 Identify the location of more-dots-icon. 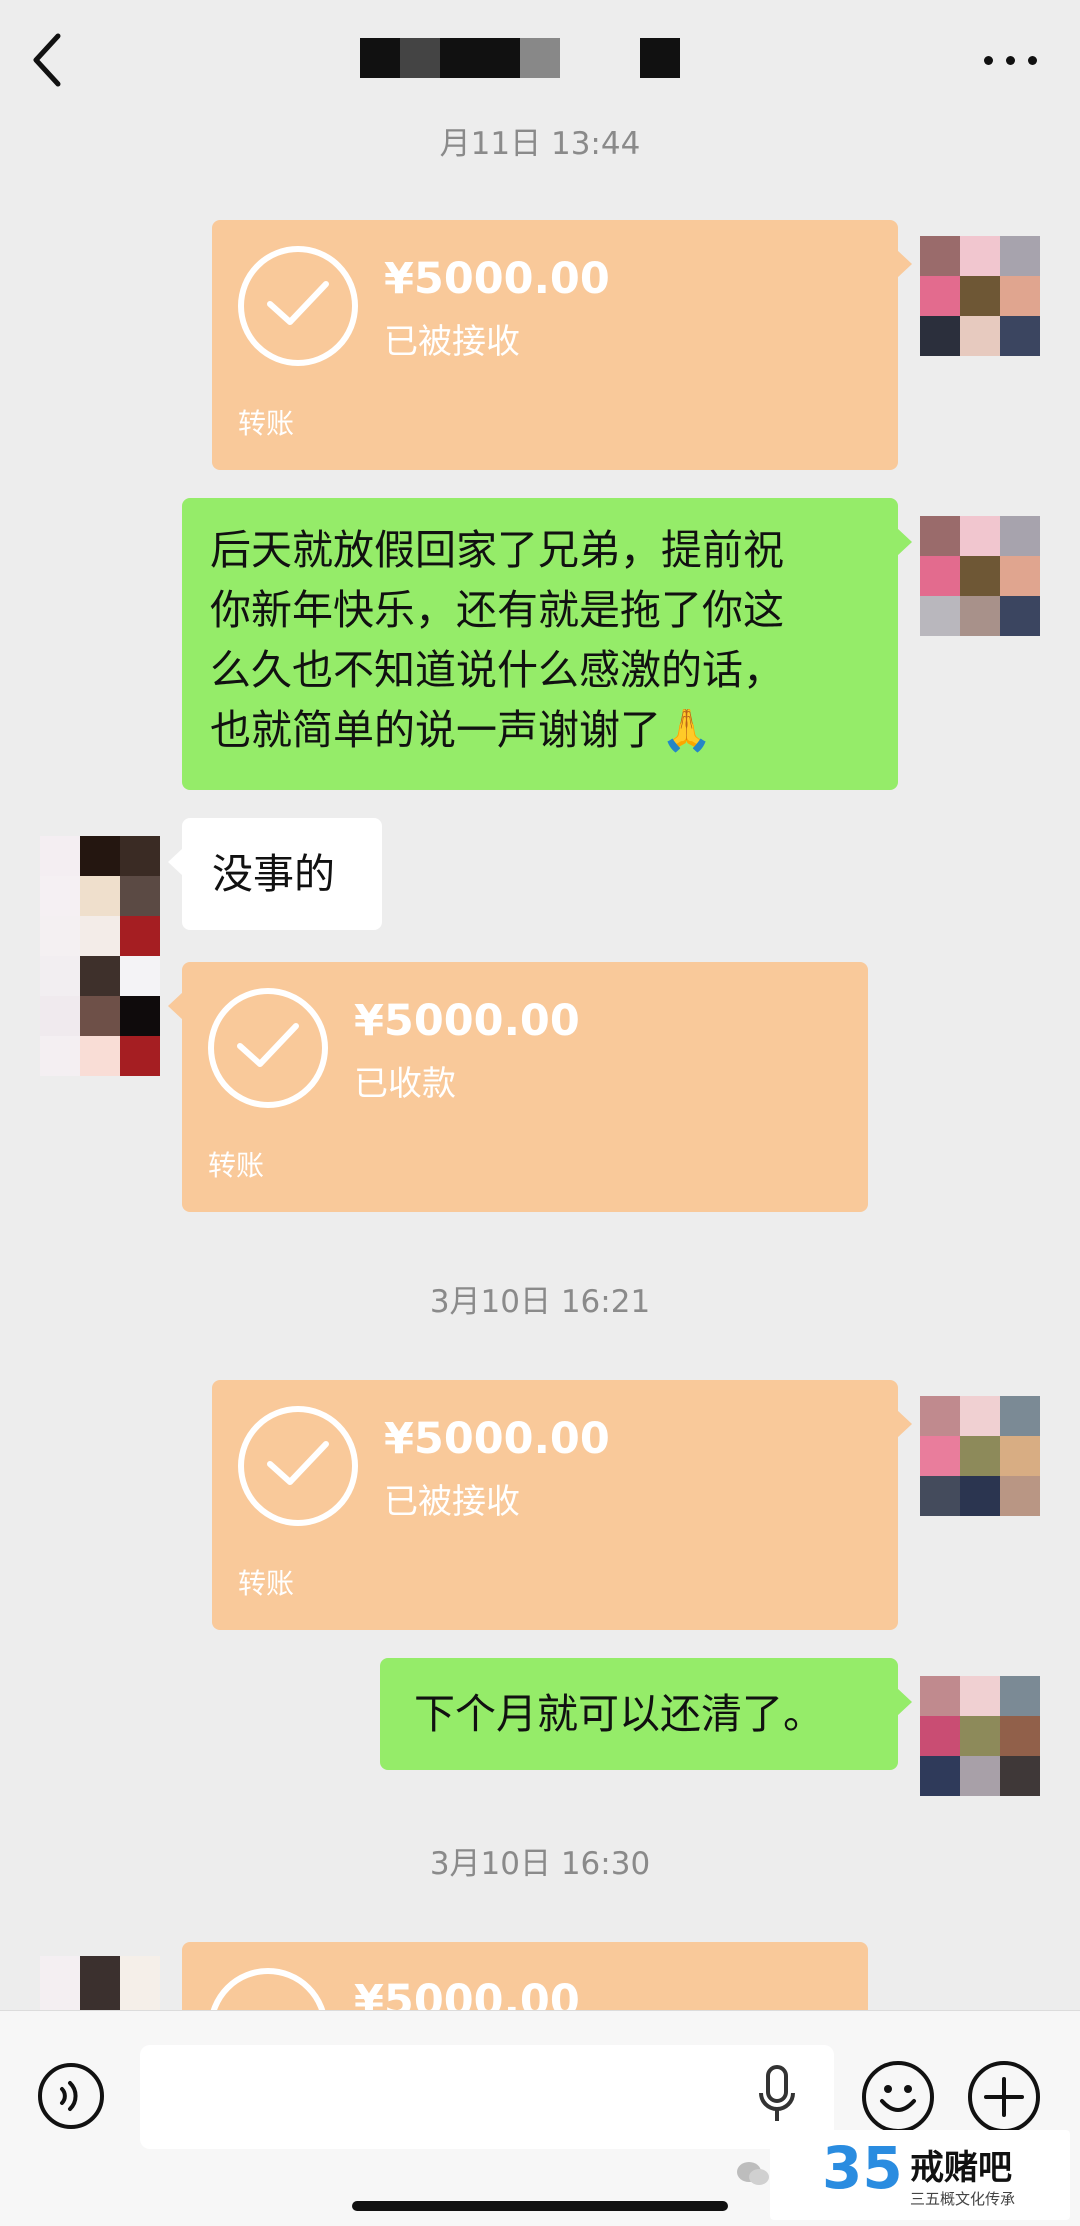
(988, 60).